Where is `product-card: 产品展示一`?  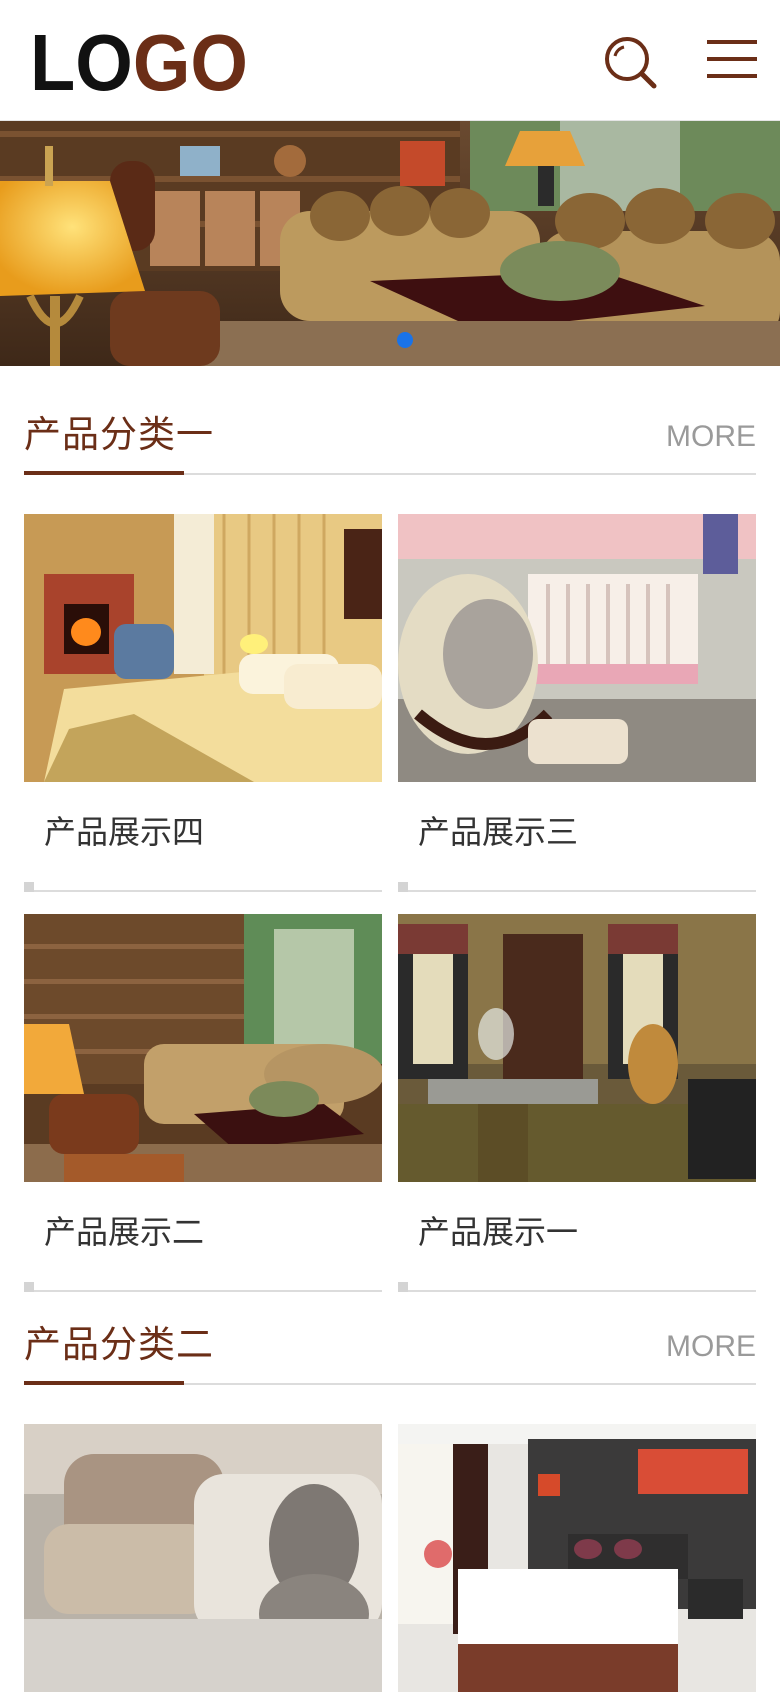
product-card: 产品展示一 is located at coordinates (577, 1103).